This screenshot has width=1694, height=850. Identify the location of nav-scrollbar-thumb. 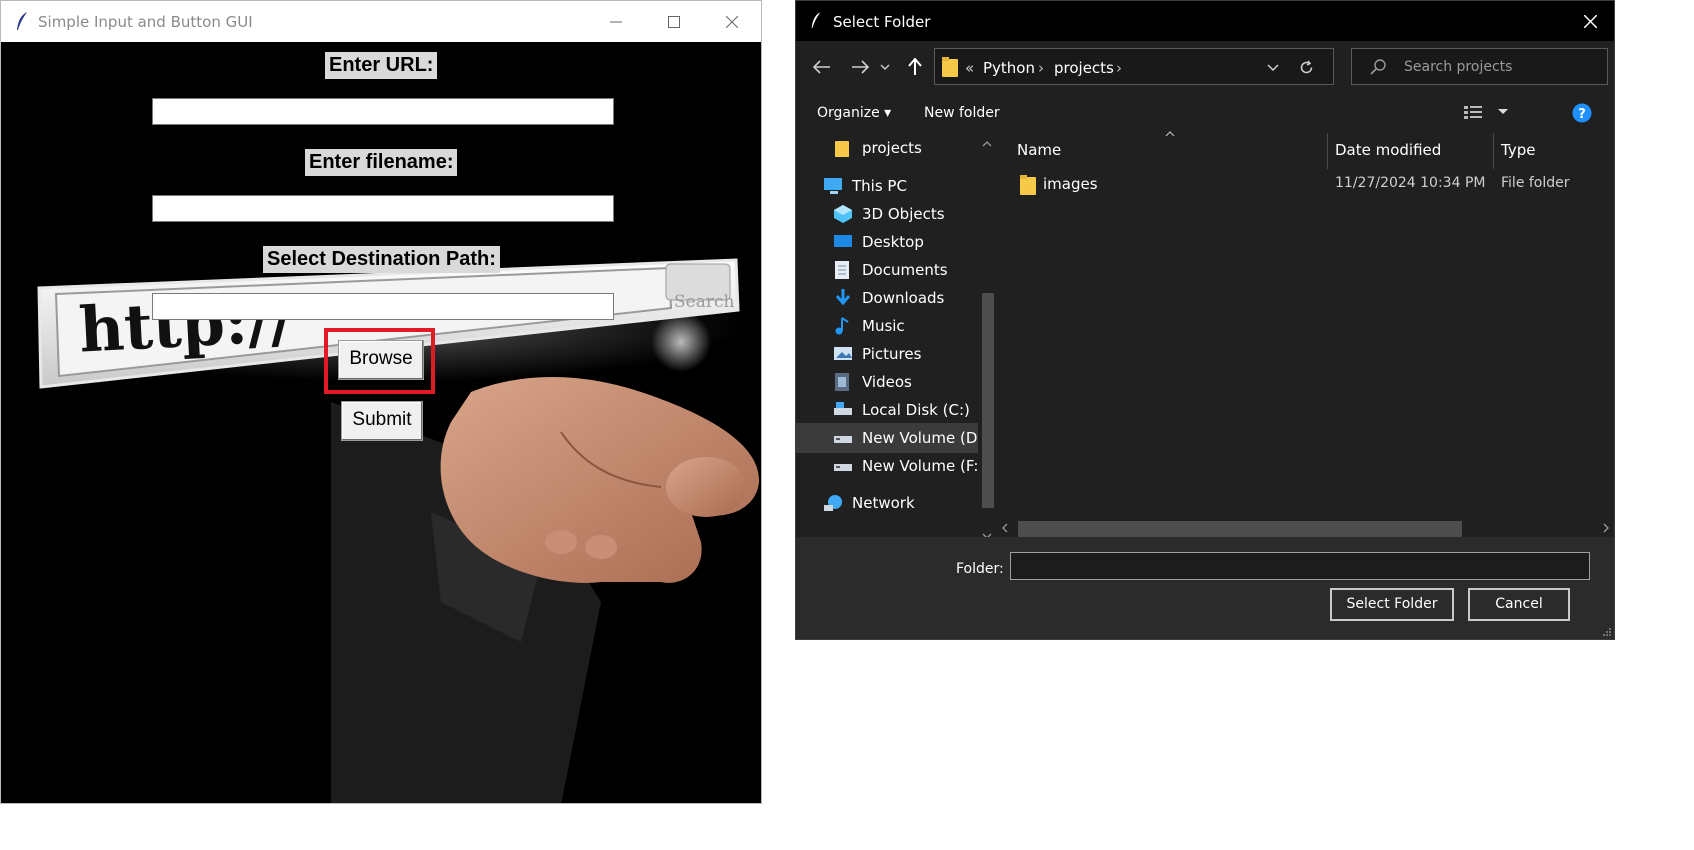
(988, 400).